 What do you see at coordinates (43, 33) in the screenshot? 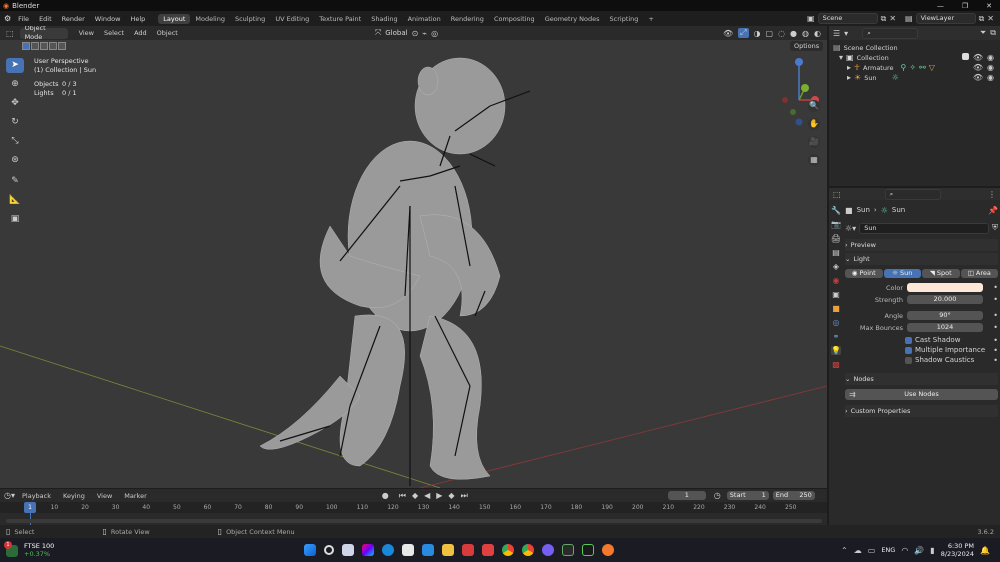
I see `mode-selector: Object Mode` at bounding box center [43, 33].